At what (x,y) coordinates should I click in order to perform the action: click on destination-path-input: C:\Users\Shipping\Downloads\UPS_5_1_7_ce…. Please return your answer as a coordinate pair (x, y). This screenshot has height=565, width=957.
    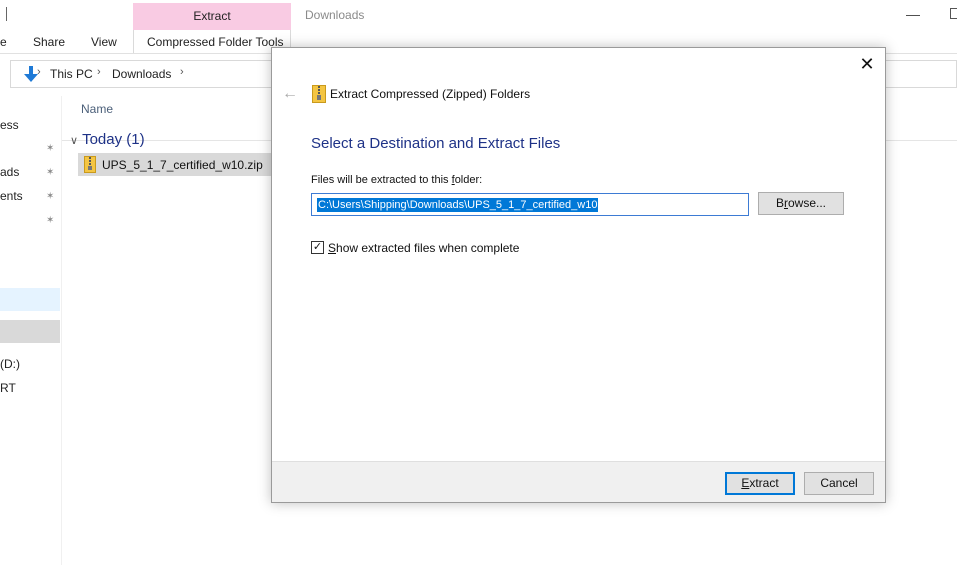
    Looking at the image, I should click on (530, 204).